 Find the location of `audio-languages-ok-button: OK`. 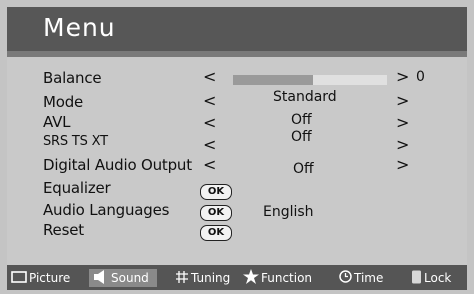

audio-languages-ok-button: OK is located at coordinates (216, 213).